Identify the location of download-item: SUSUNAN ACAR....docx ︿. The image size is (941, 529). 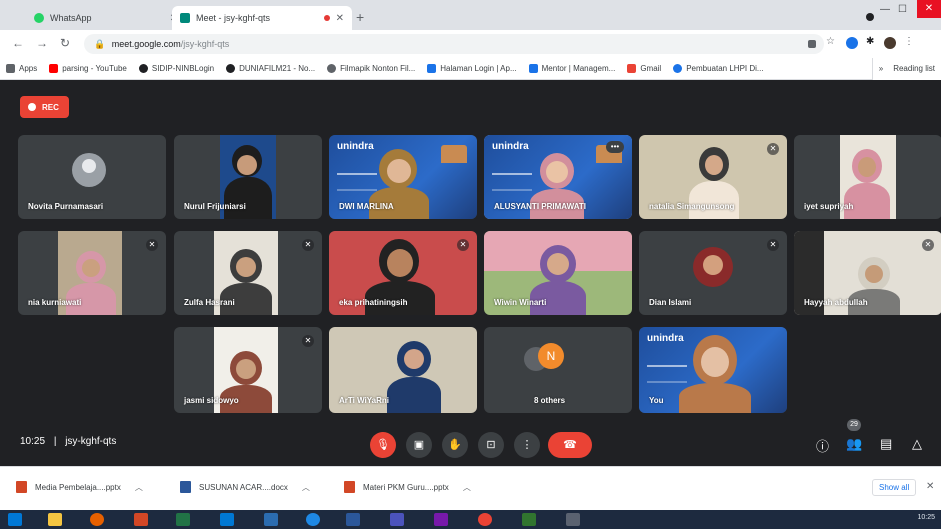
(245, 487).